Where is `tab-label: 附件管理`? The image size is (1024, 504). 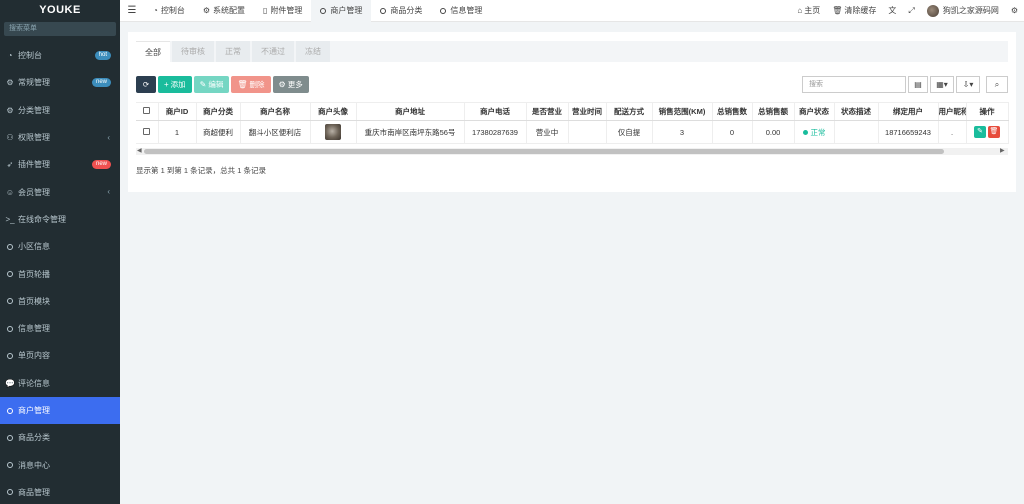
tab-label: 附件管理 is located at coordinates (286, 10).